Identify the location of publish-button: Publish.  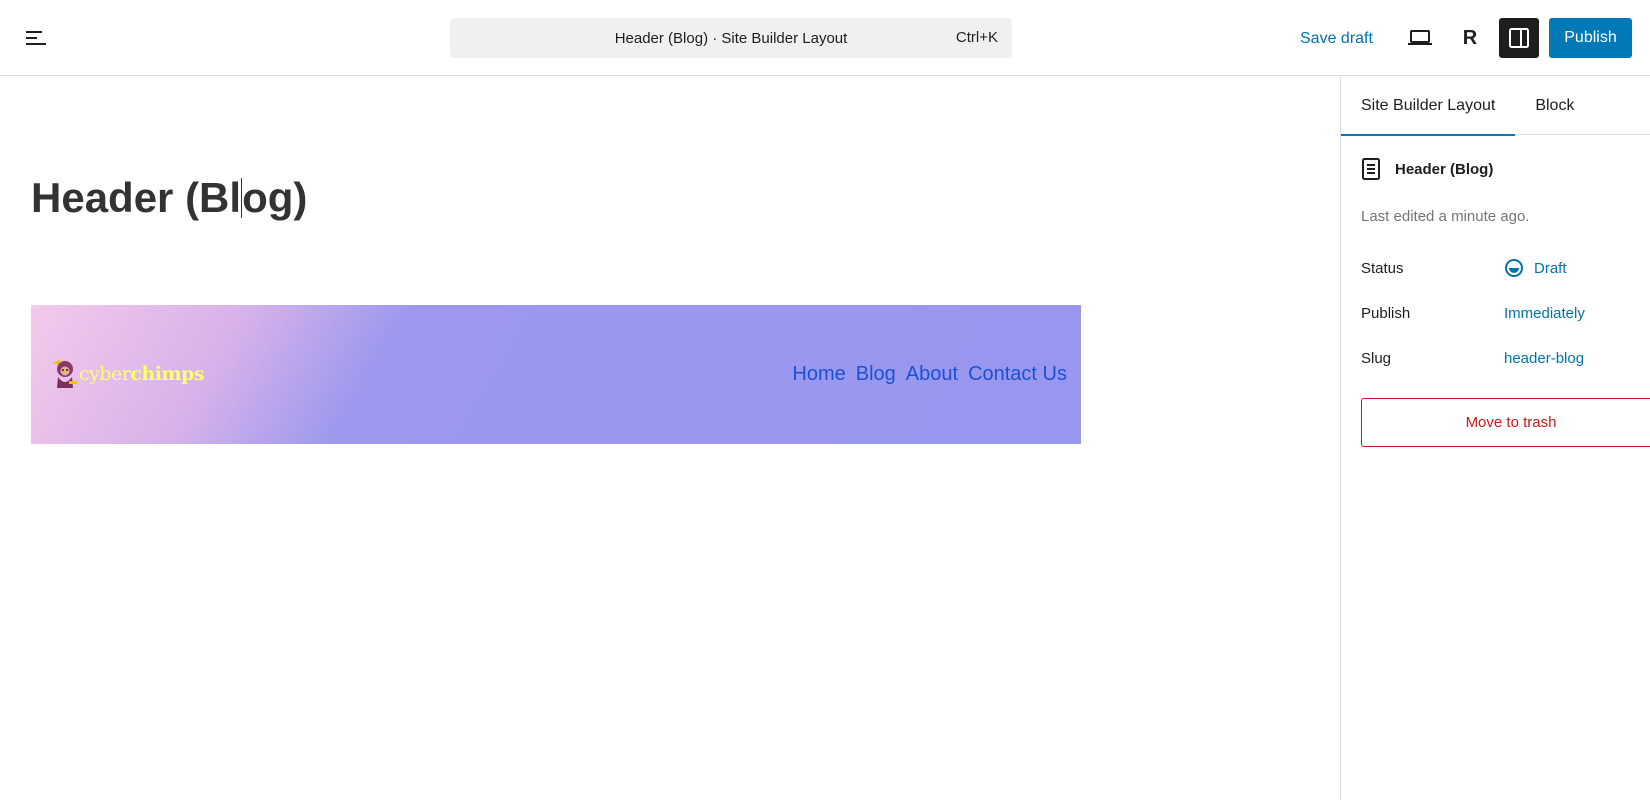
(1590, 38).